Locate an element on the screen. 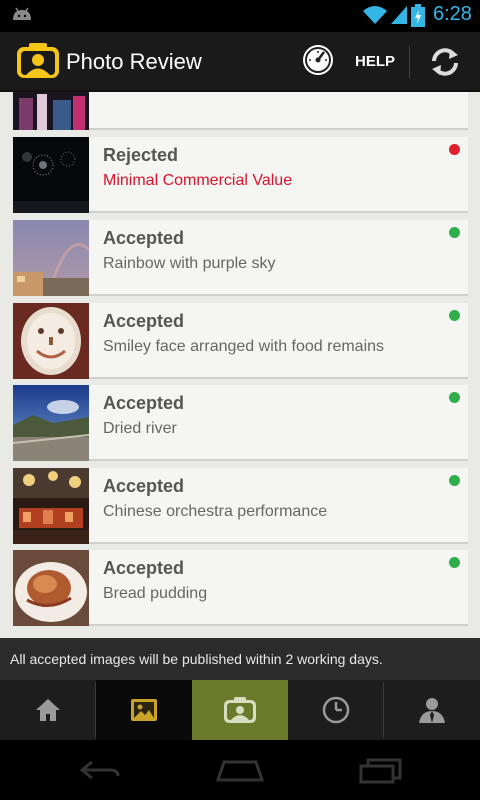  list-item is located at coordinates (240, 111).